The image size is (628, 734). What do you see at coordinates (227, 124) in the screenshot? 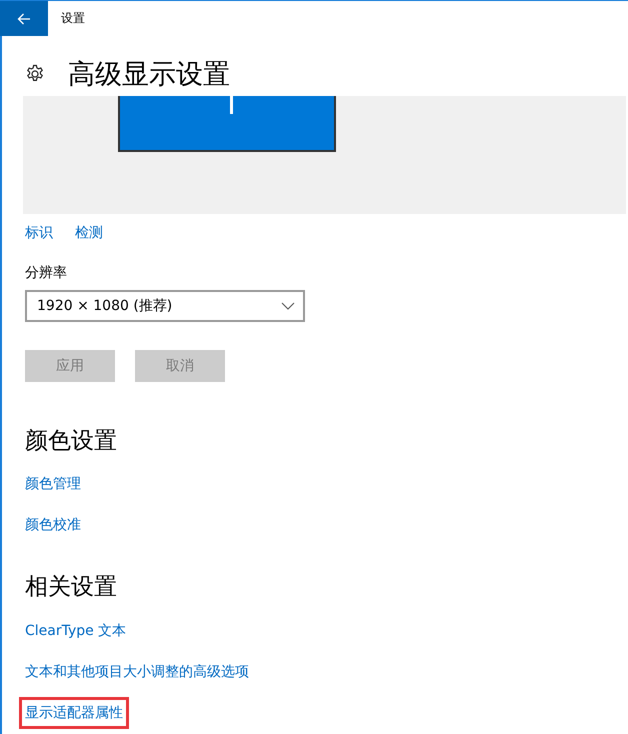
I see `monitor-tile` at bounding box center [227, 124].